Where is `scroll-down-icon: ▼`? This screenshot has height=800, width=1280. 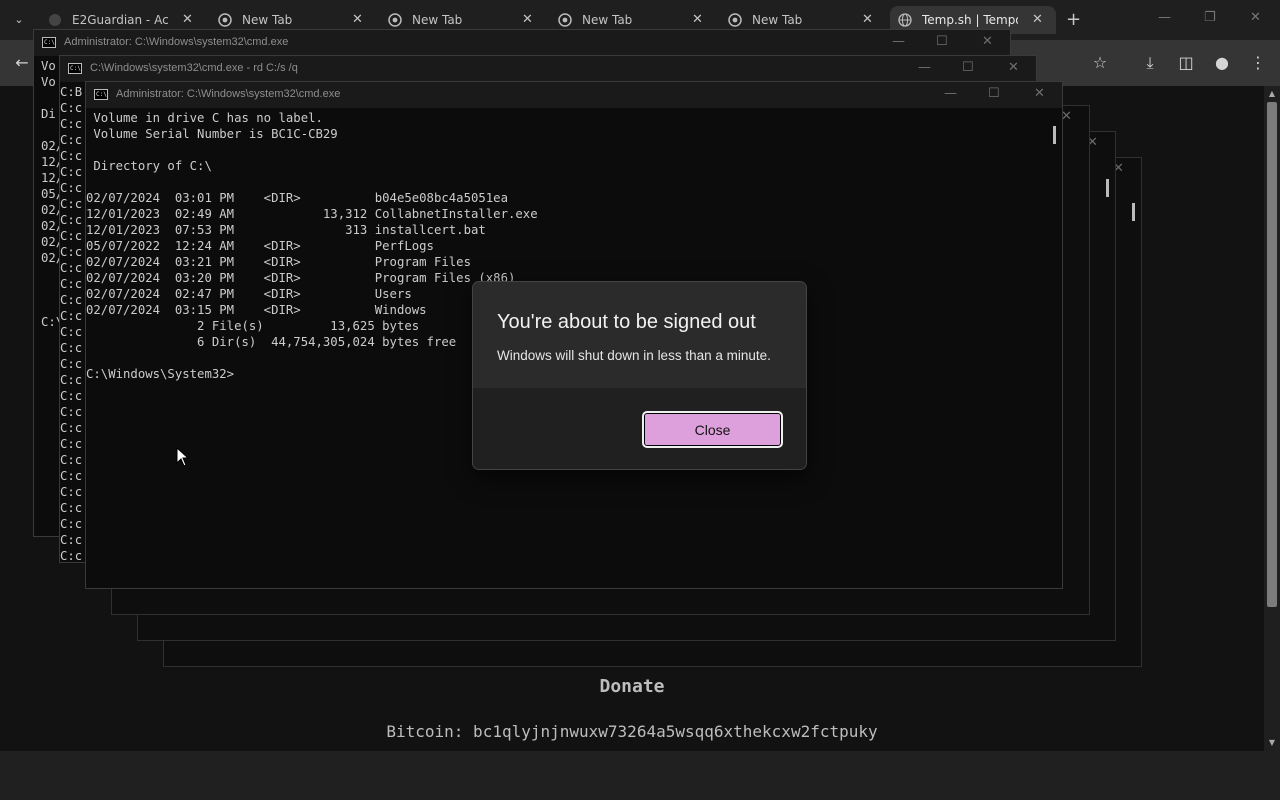
scroll-down-icon: ▼ is located at coordinates (1272, 742).